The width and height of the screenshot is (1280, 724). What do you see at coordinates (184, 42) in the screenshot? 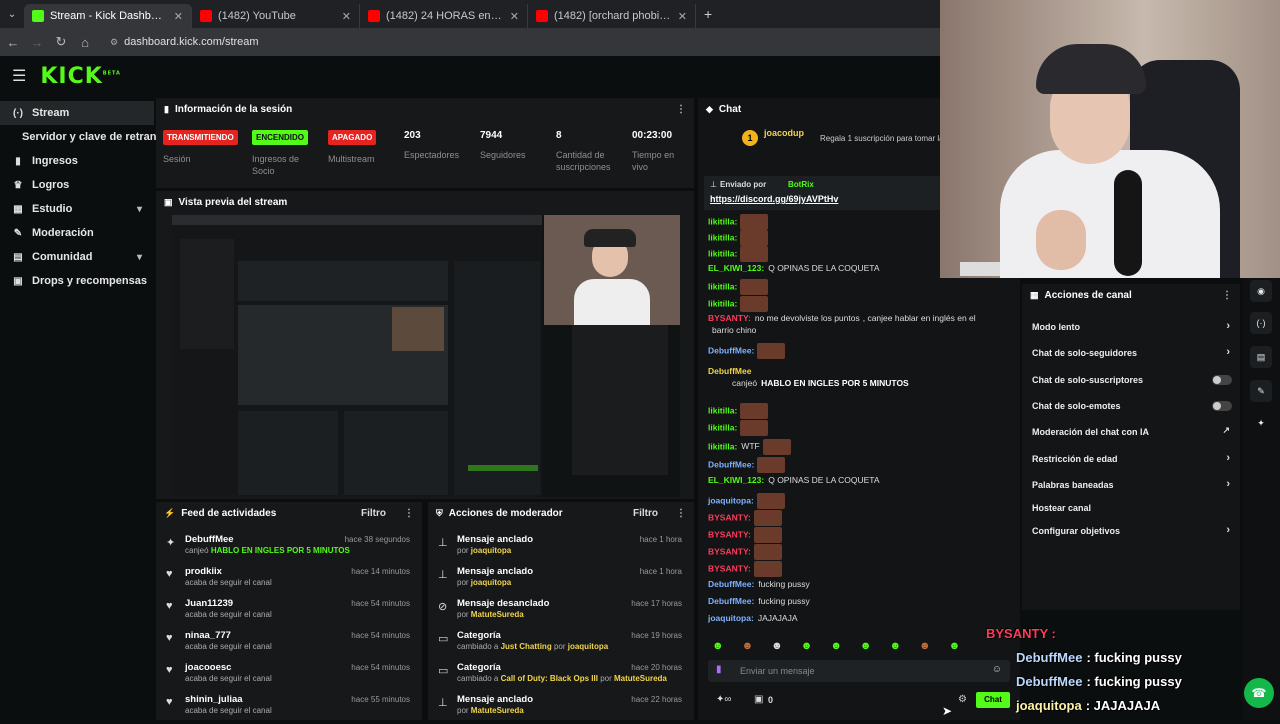
I see `url-field: ⚙ dashboard.kick.com/stream` at bounding box center [184, 42].